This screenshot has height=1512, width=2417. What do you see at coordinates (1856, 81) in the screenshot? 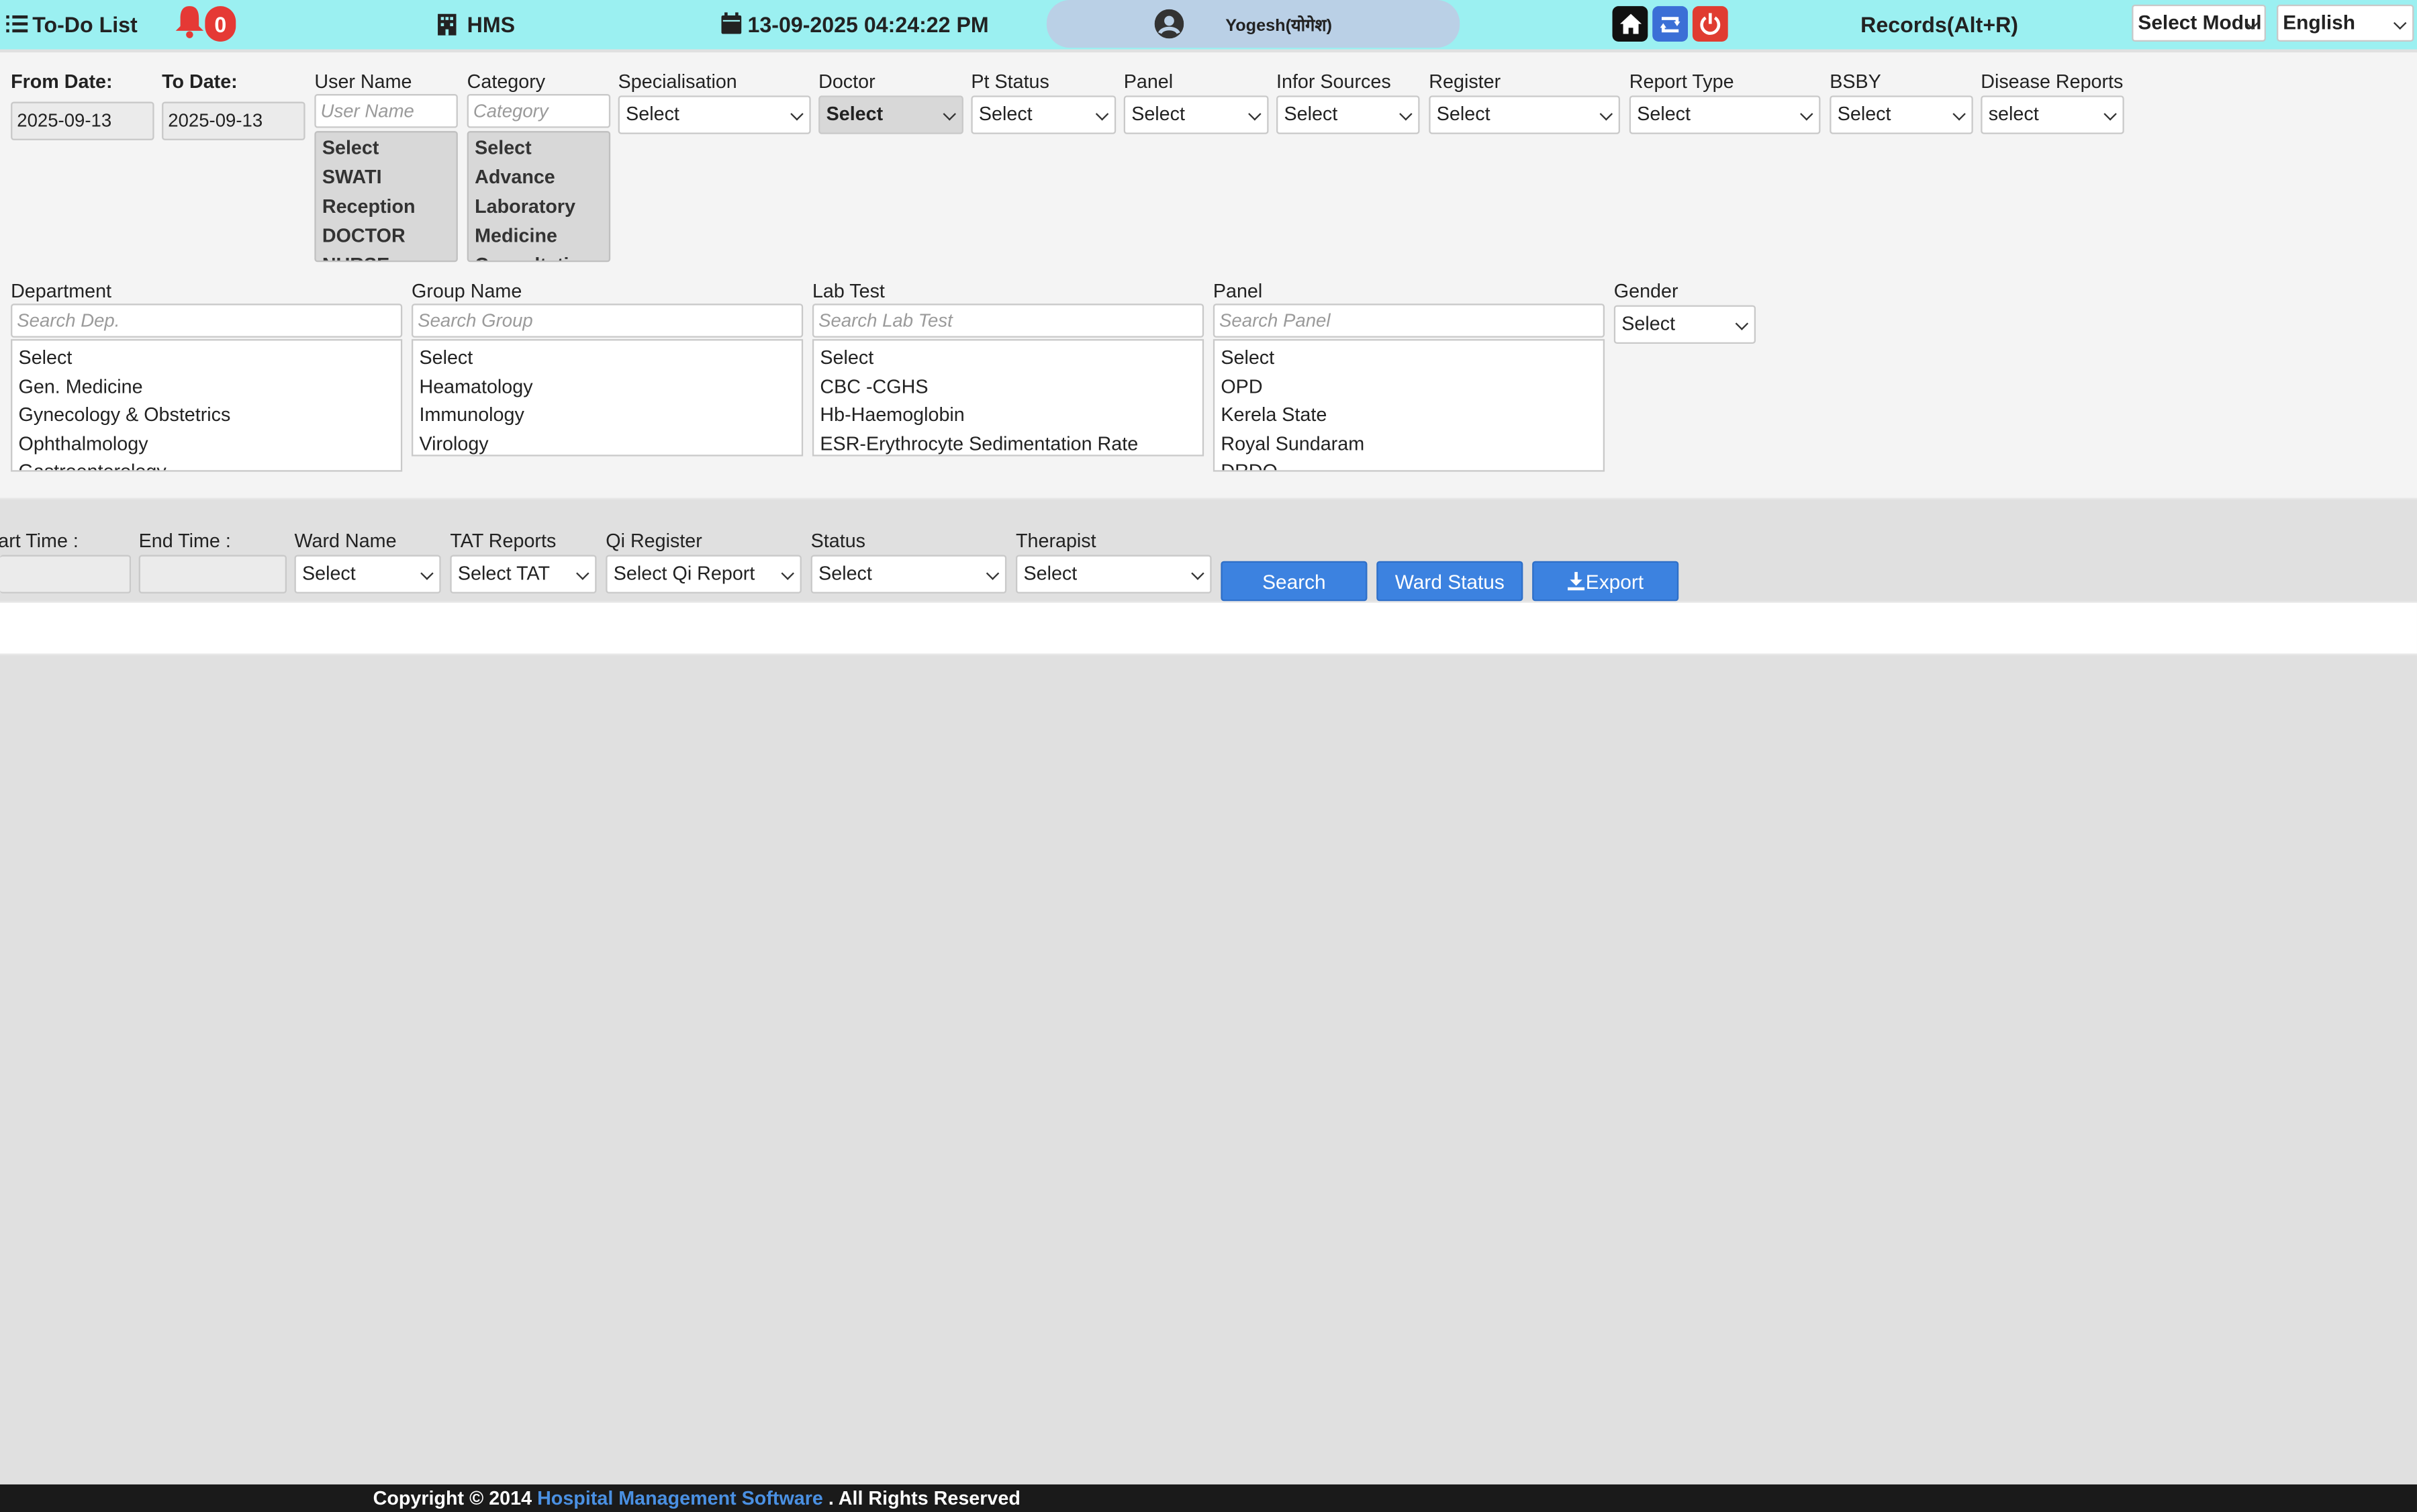
I see `bsby-label: BSBY` at bounding box center [1856, 81].